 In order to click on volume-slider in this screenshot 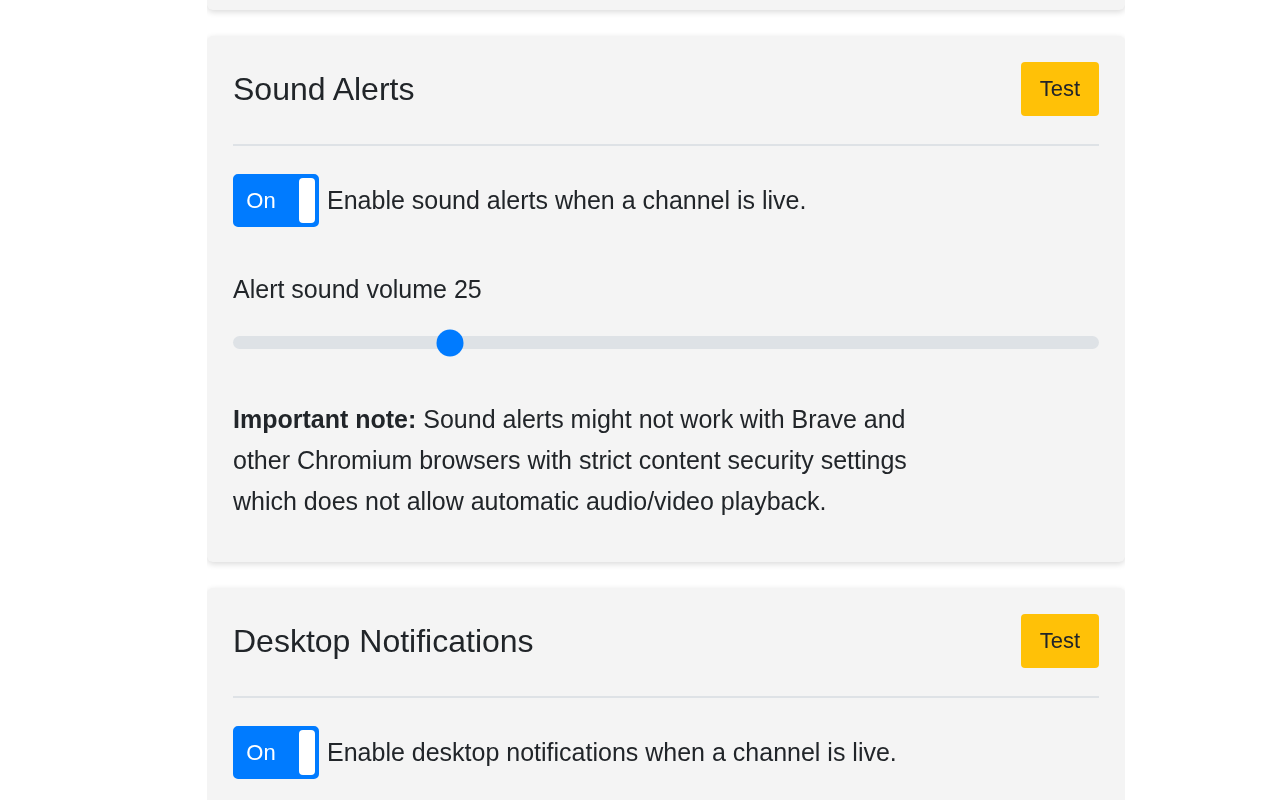, I will do `click(666, 342)`.